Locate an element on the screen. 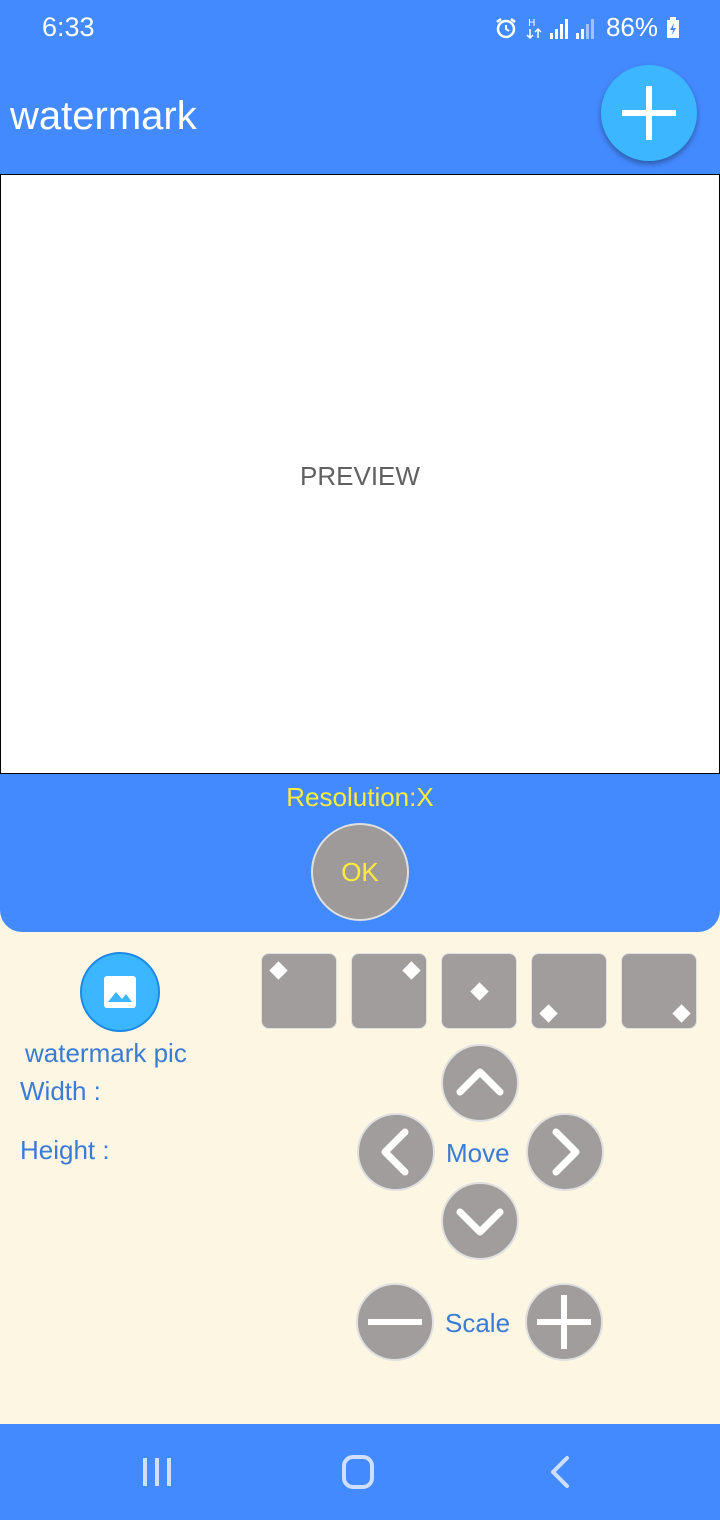 This screenshot has width=720, height=1520. position-bottom-right-button is located at coordinates (659, 991).